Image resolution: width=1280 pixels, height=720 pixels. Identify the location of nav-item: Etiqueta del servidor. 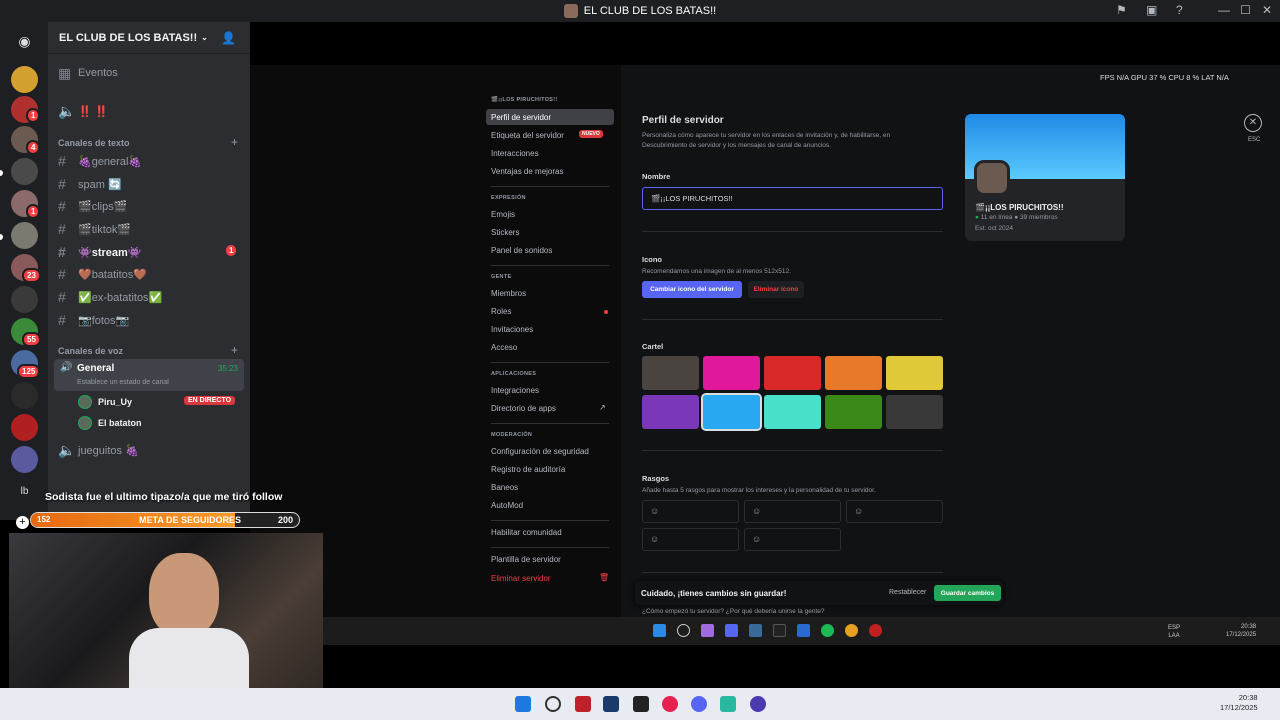
(527, 135).